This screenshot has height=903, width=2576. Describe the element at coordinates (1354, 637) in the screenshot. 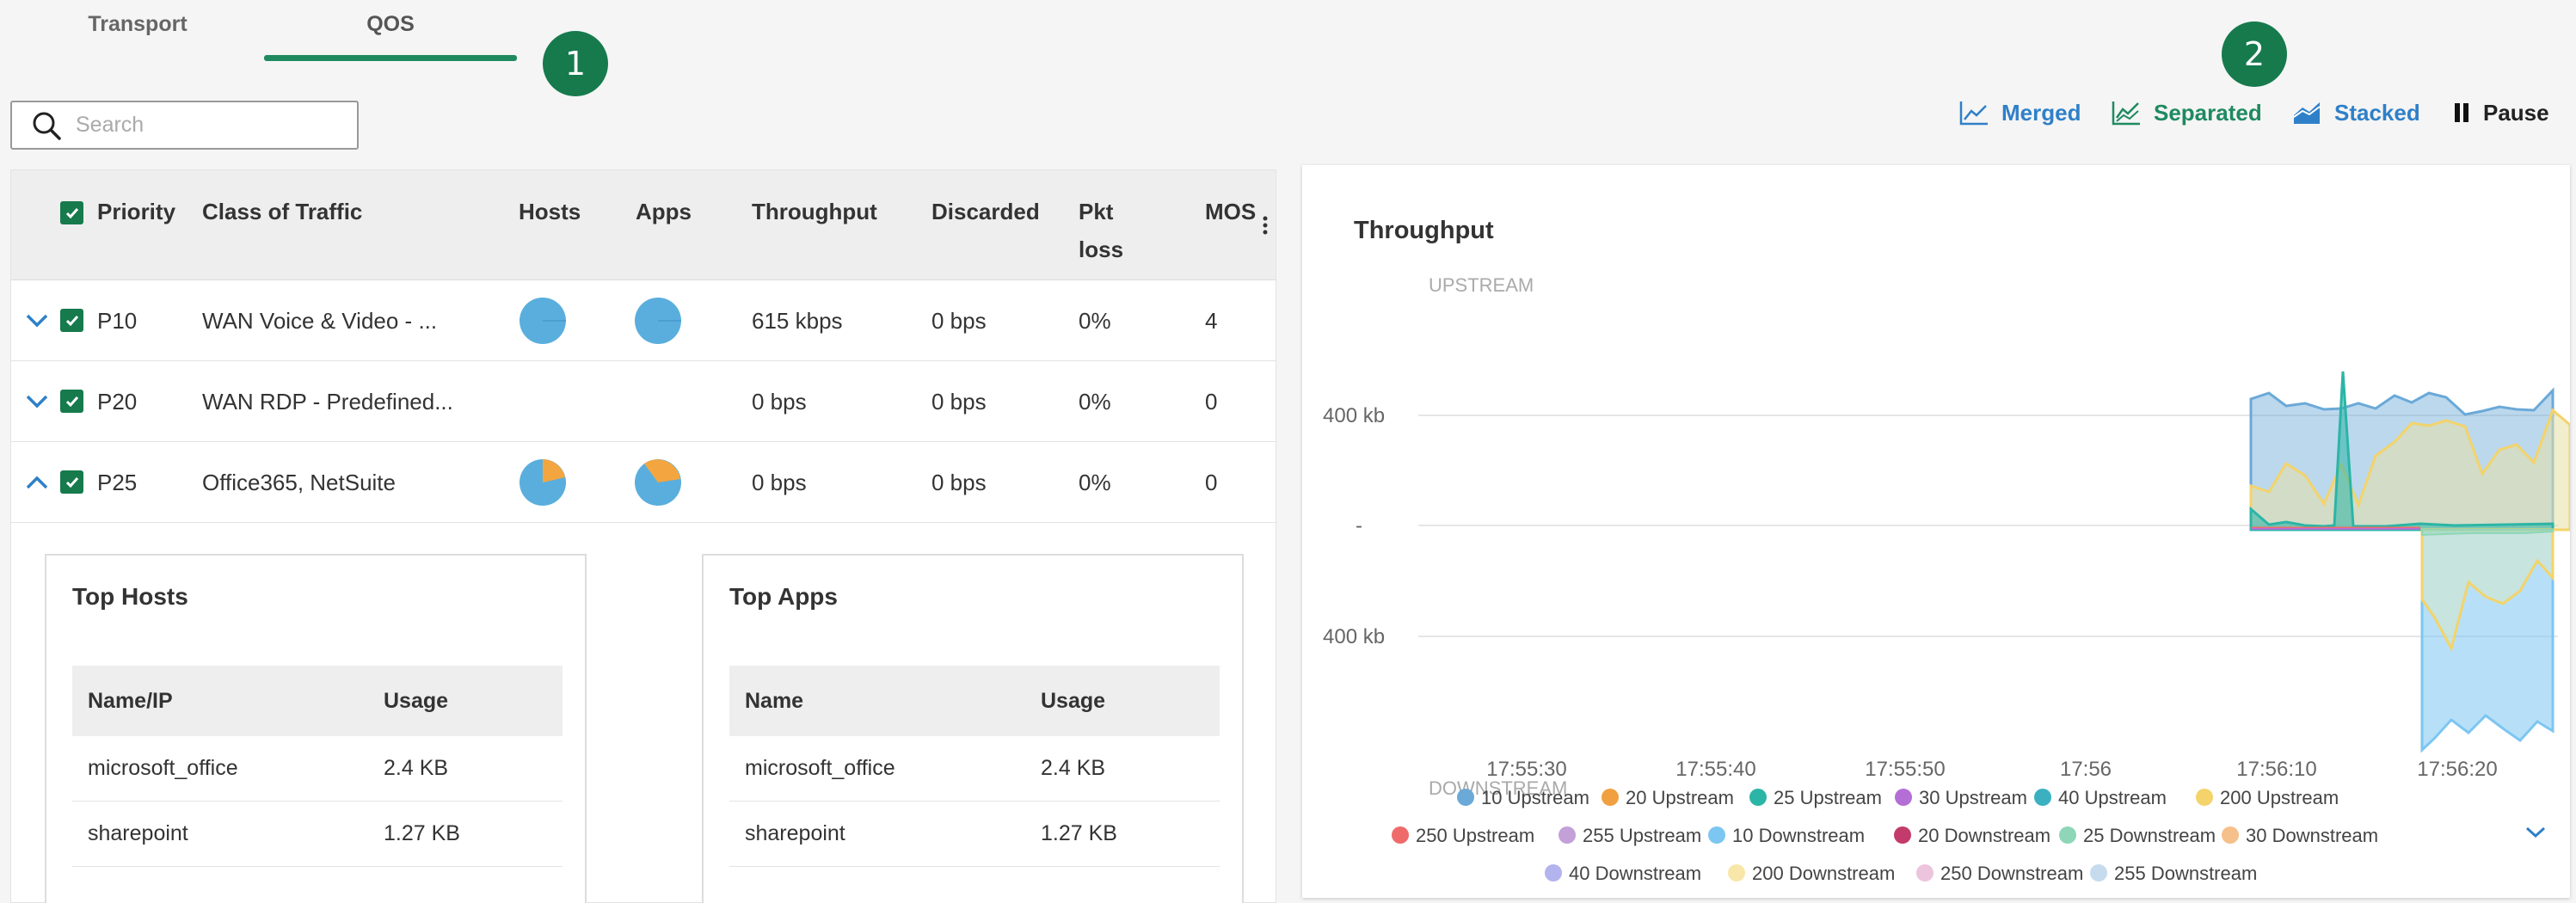

I see `y-tick-label: 400 kb` at that location.